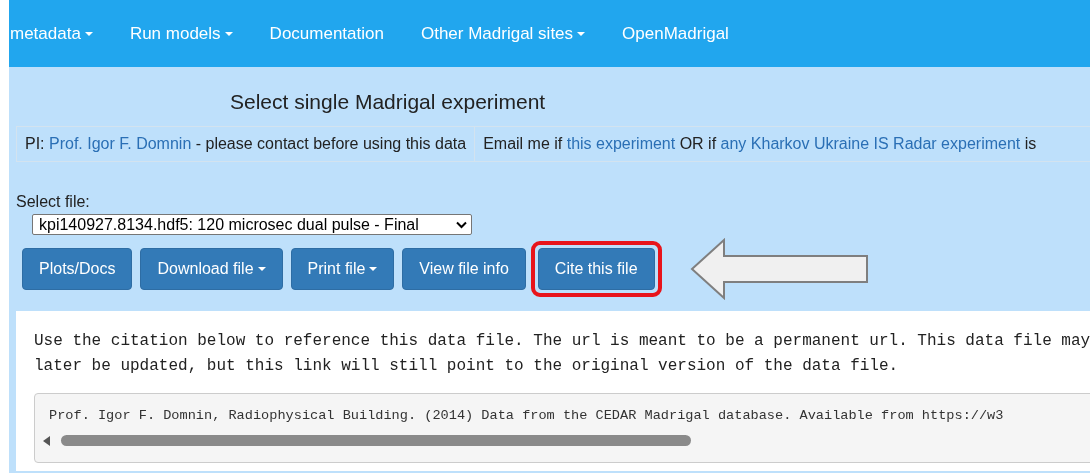  I want to click on nav-link: Run models, so click(181, 33).